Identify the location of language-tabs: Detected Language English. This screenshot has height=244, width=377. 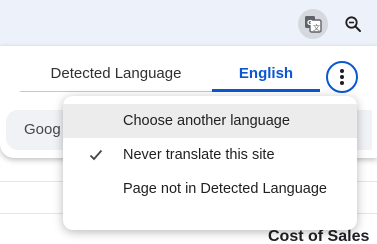
(170, 76).